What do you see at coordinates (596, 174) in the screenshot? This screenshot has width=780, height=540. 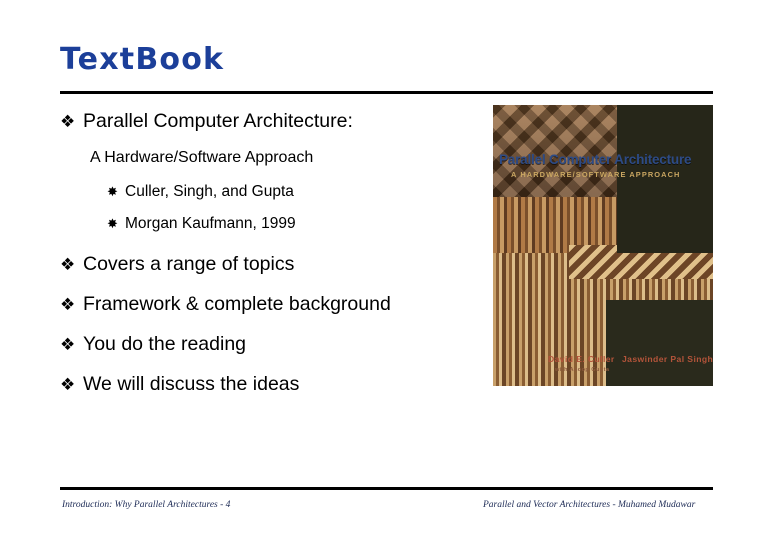 I see `cover-subtitle-text: A HARDWARE/SOFTWARE APPROACH` at bounding box center [596, 174].